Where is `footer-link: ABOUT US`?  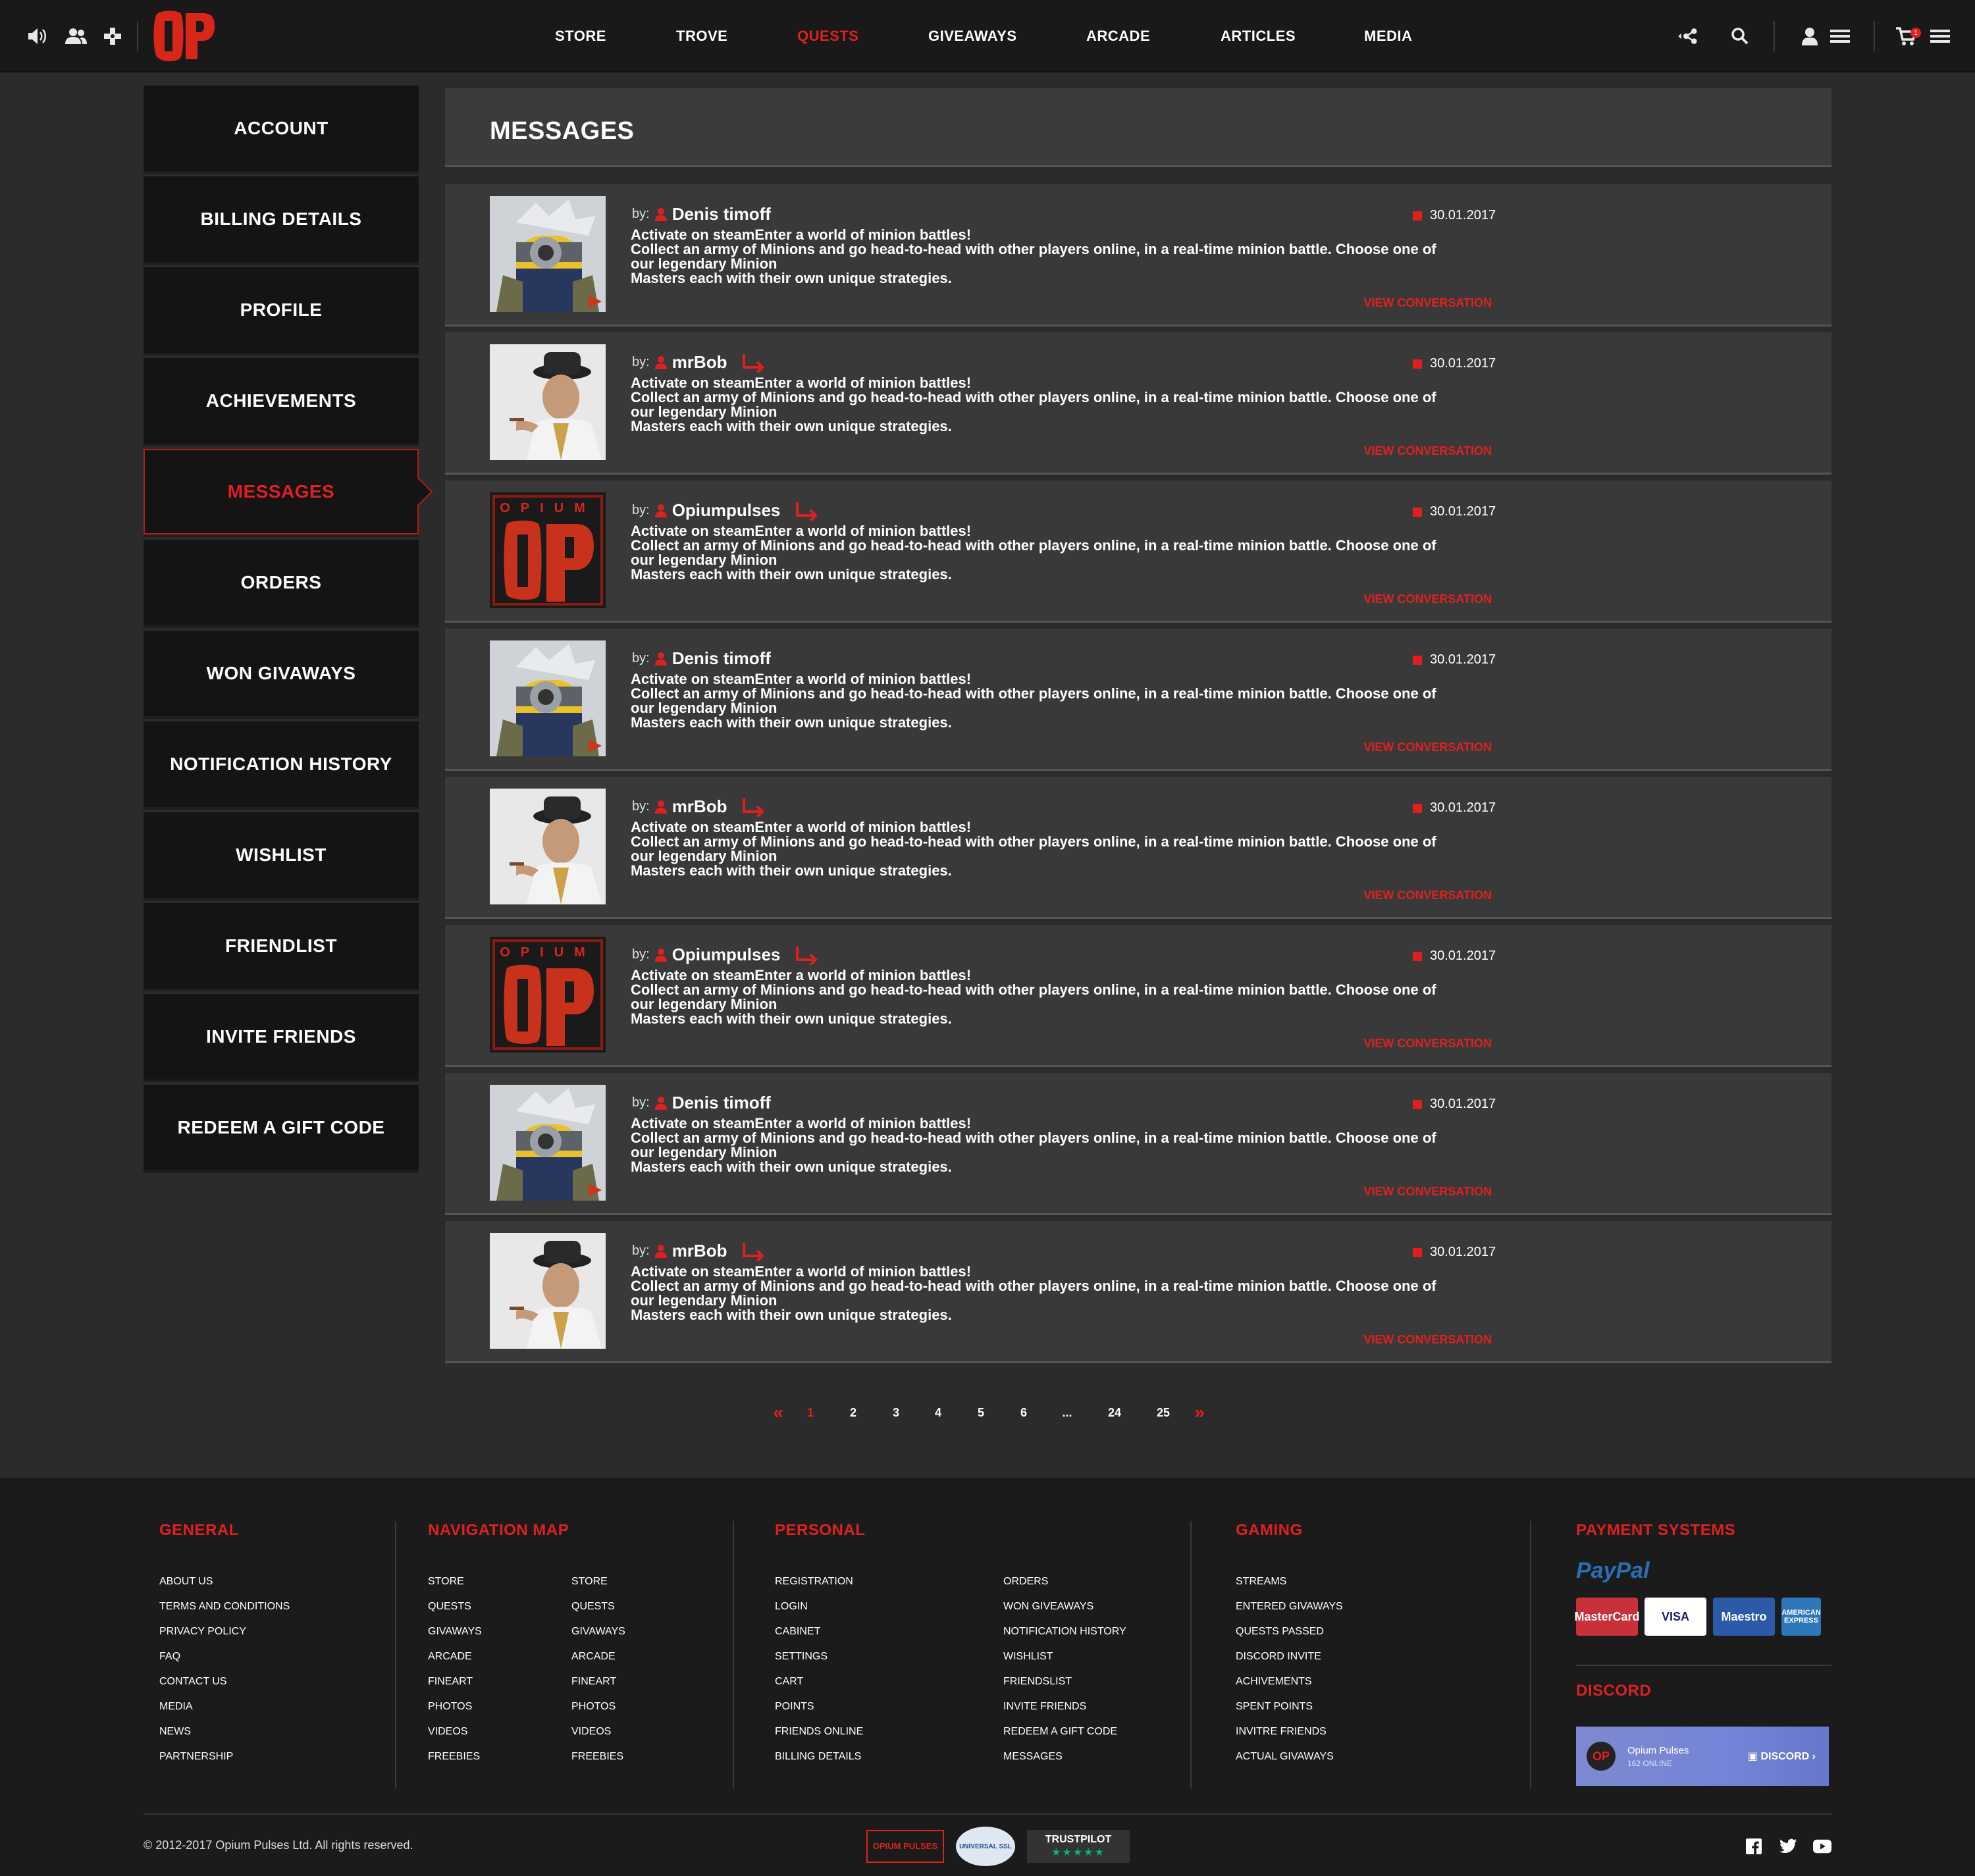 footer-link: ABOUT US is located at coordinates (225, 1587).